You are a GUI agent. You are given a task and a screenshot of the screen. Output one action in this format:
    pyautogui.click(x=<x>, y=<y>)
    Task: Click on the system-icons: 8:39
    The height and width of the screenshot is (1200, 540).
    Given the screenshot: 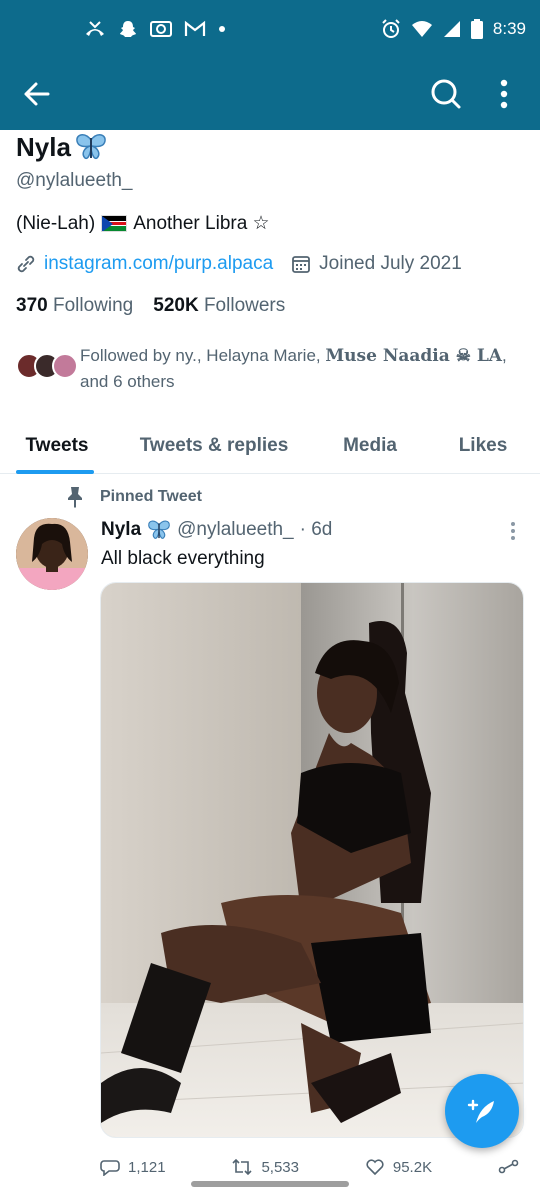 What is the action you would take?
    pyautogui.click(x=453, y=29)
    